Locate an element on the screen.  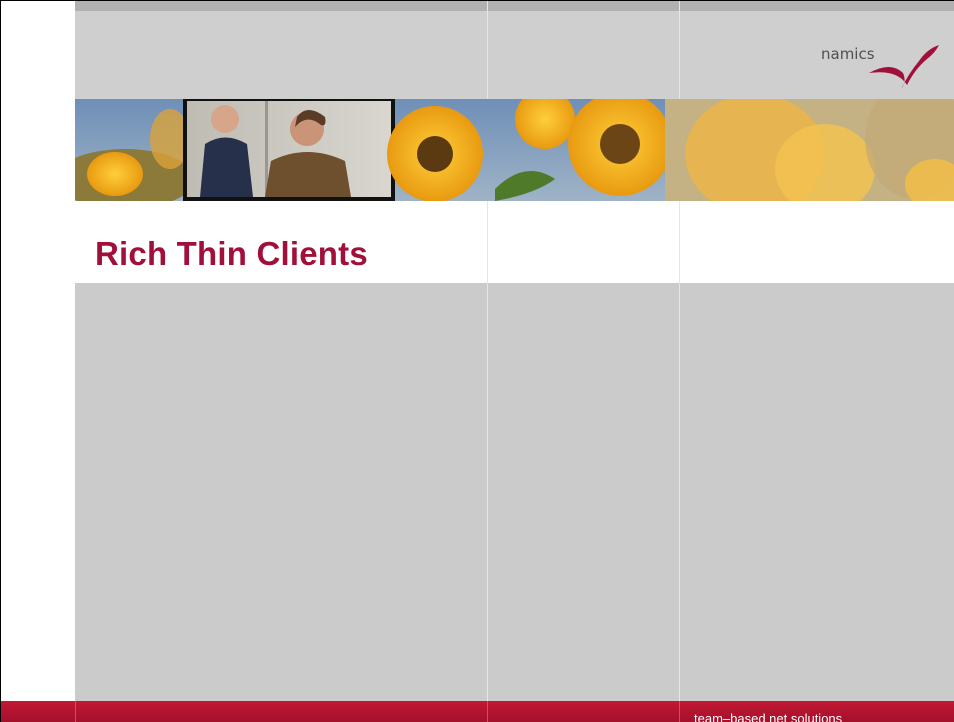
footer-tagline: team–based net solutions is located at coordinates (768, 716).